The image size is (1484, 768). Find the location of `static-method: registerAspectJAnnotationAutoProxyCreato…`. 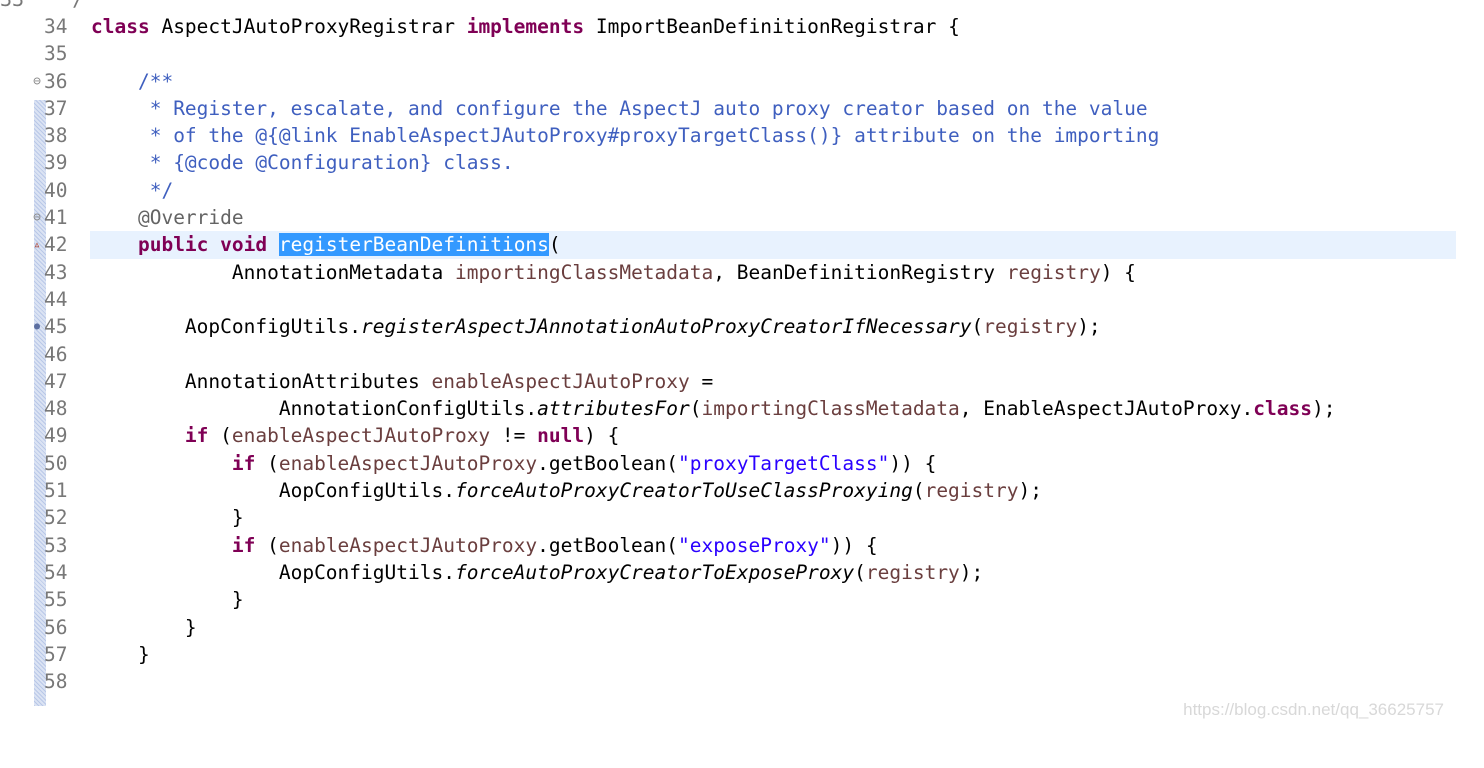

static-method: registerAspectJAnnotationAutoProxyCreato… is located at coordinates (666, 327).